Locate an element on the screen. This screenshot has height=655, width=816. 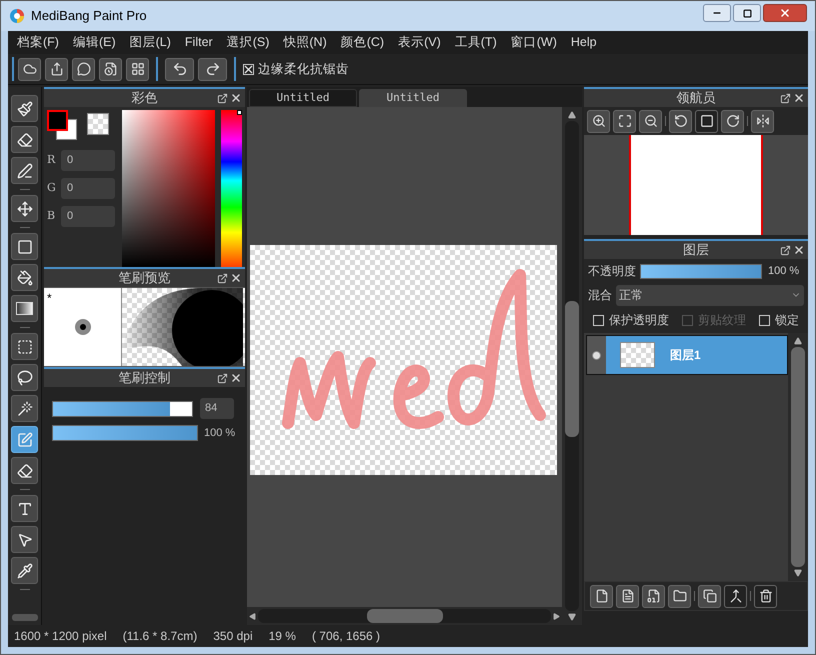
fit-view-button is located at coordinates (624, 121).